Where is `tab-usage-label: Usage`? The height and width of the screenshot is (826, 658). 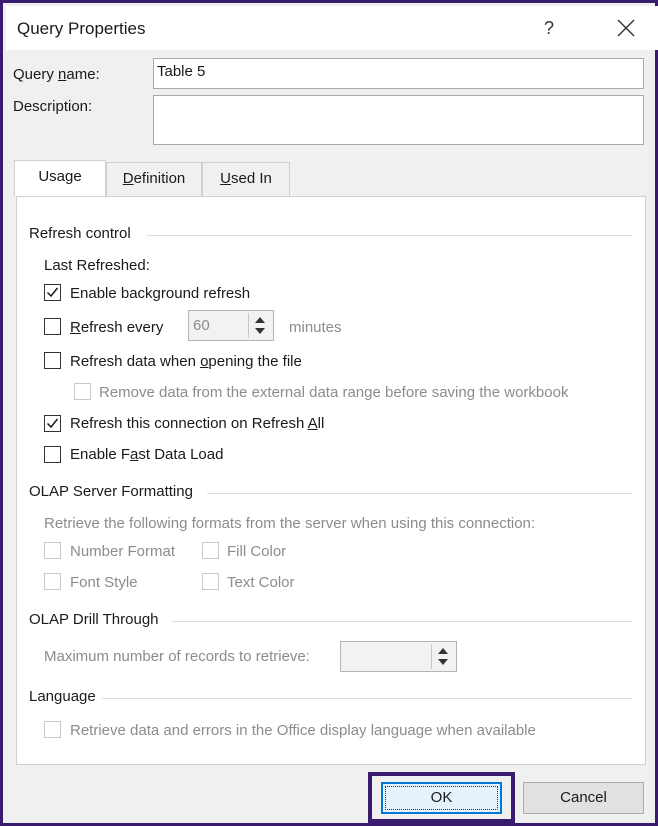
tab-usage-label: Usage is located at coordinates (60, 176).